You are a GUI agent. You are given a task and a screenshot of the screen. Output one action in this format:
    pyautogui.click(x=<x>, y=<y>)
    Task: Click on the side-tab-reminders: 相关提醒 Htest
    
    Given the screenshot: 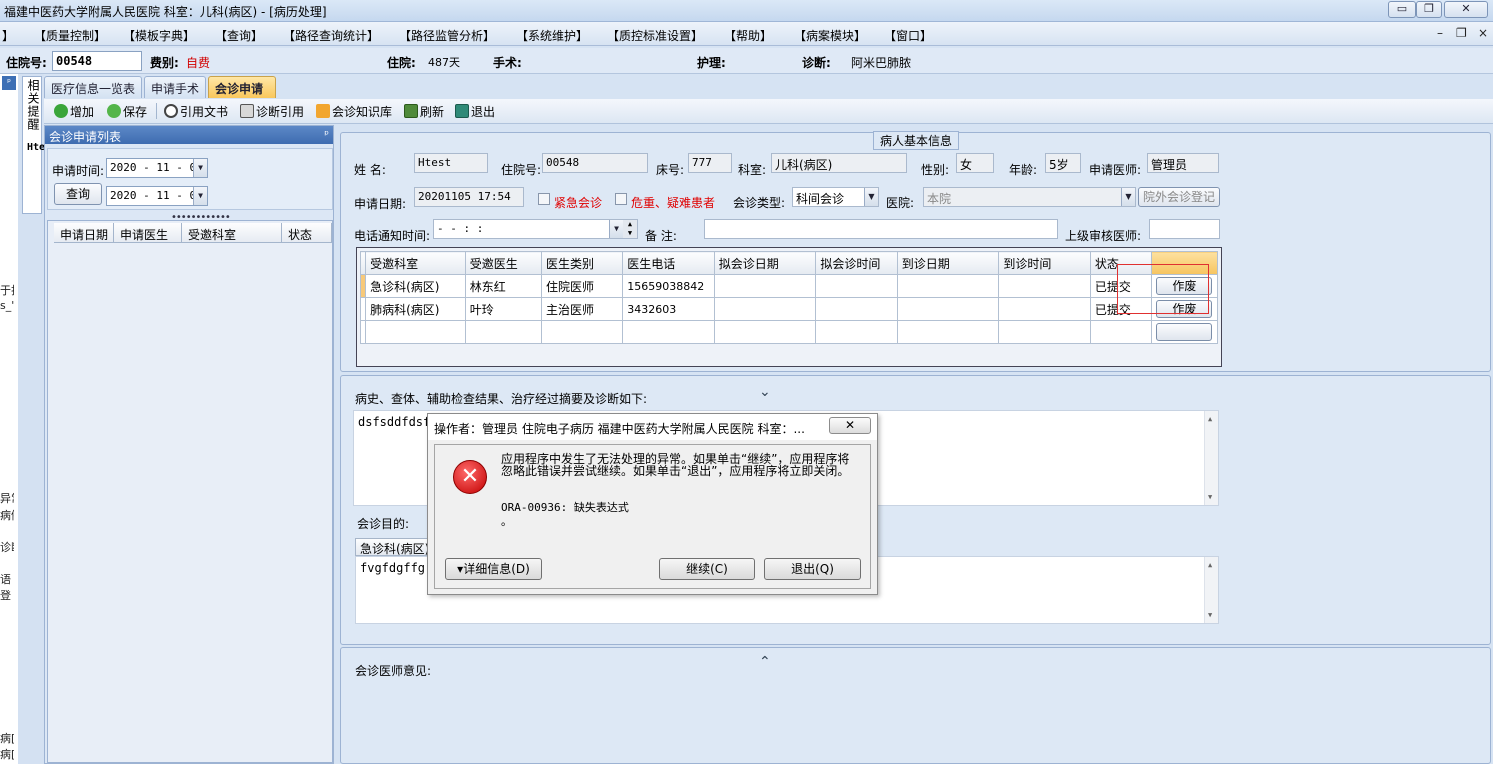 What is the action you would take?
    pyautogui.click(x=39, y=145)
    